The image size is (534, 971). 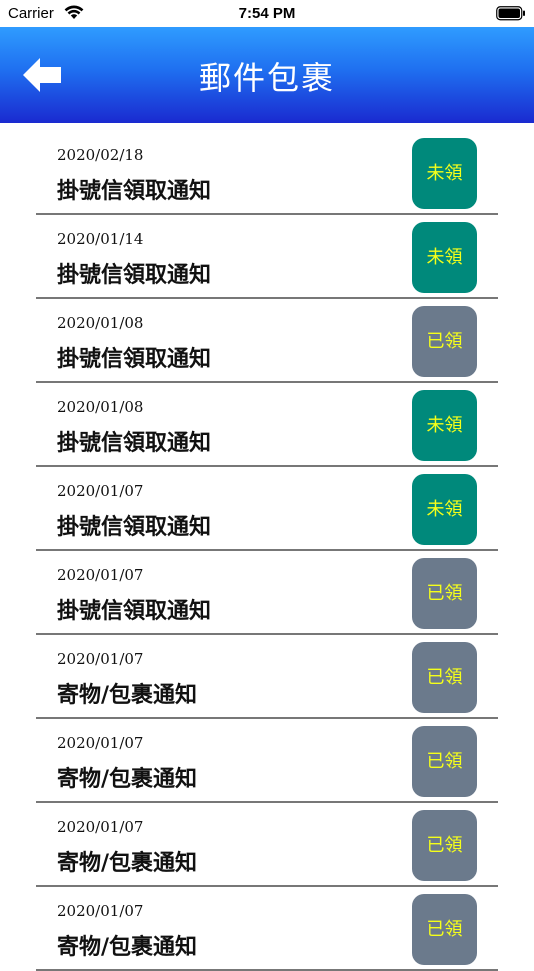 I want to click on nav-bar: 郵件包裹, so click(x=267, y=75).